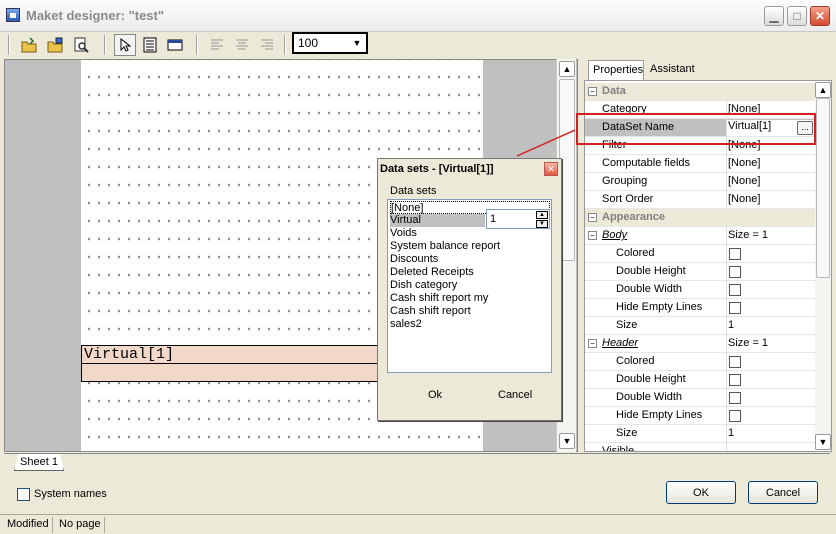 Image resolution: width=836 pixels, height=534 pixels. I want to click on property-row-category: Category [None], so click(700, 110).